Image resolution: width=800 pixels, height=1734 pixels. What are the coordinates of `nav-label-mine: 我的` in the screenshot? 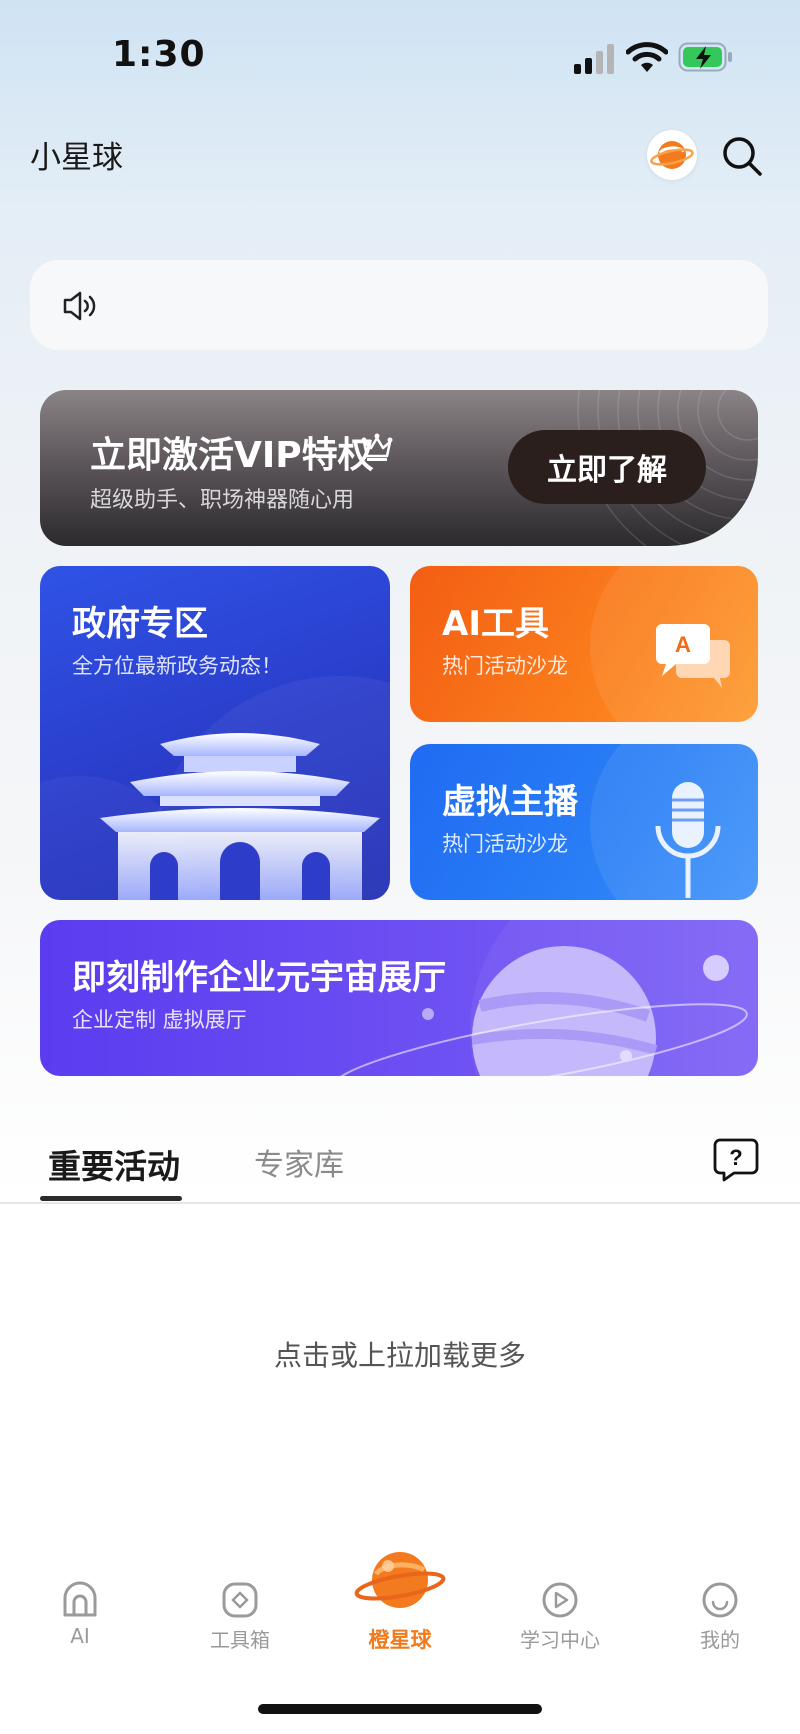 It's located at (720, 1640).